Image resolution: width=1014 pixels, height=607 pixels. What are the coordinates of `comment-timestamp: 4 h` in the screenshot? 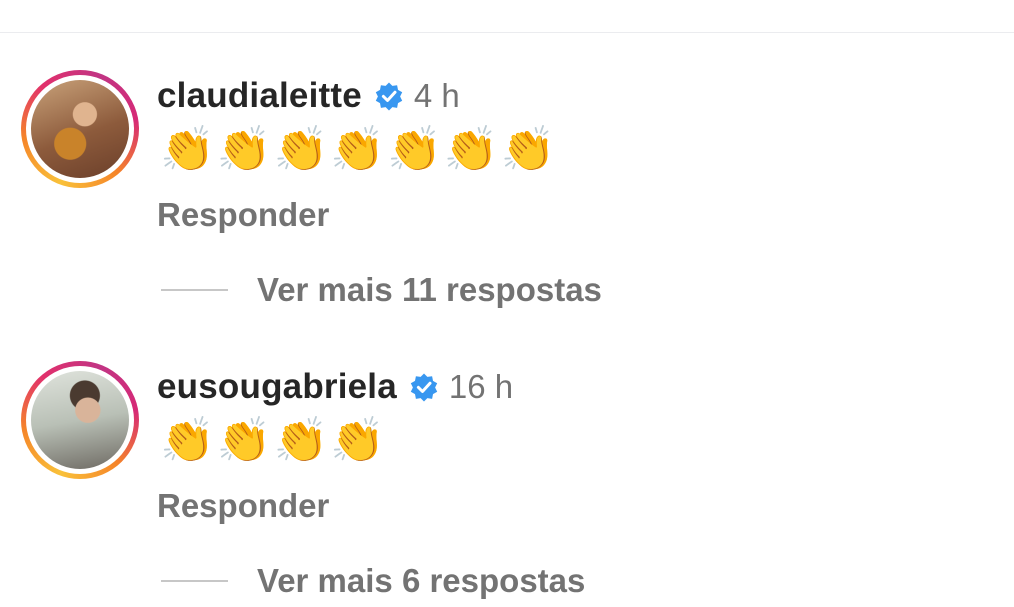 It's located at (436, 95).